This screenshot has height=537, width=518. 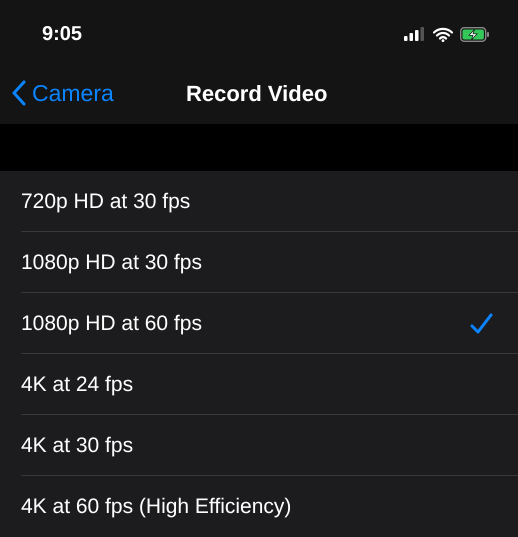 I want to click on battery-charging-icon, so click(x=475, y=34).